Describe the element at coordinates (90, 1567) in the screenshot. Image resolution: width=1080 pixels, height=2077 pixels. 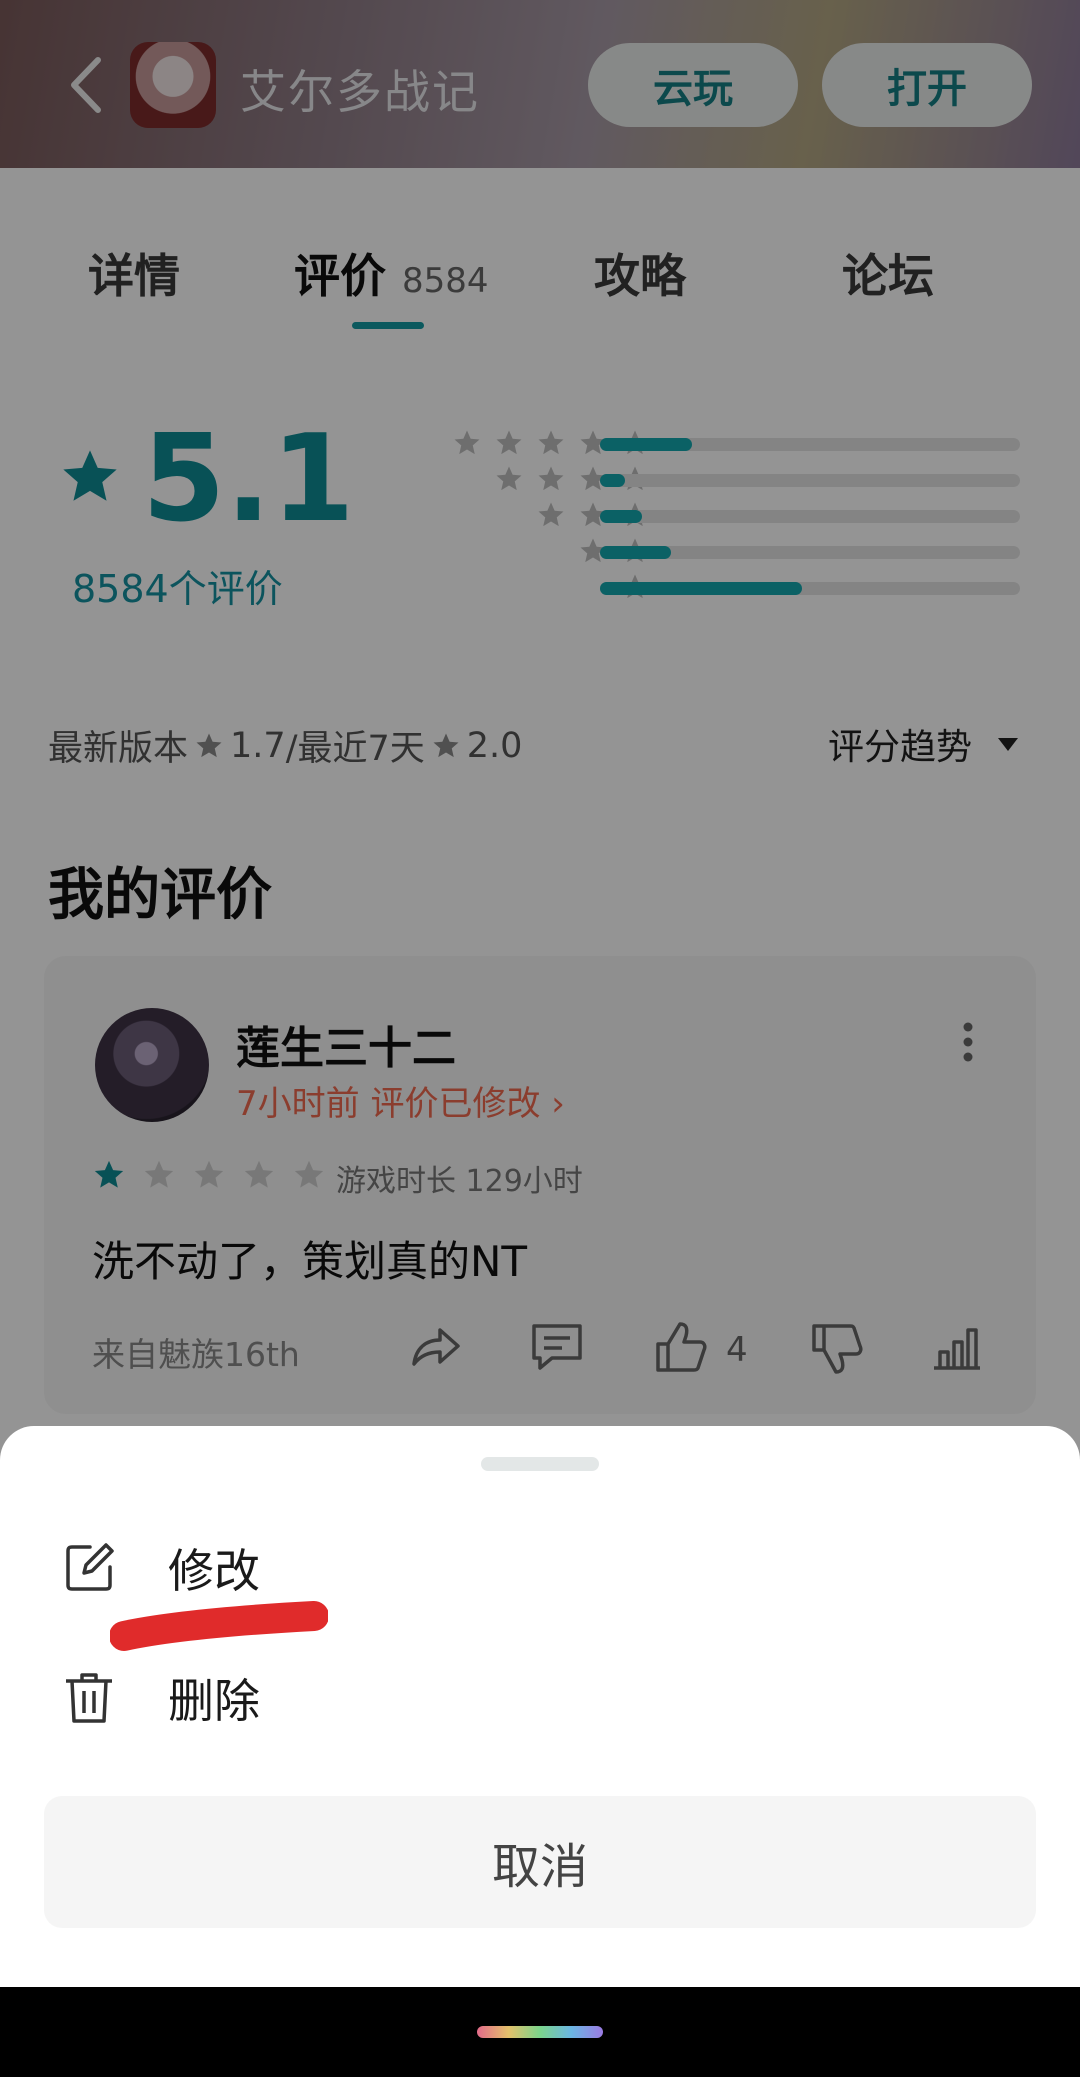
I see `edit-icon` at that location.